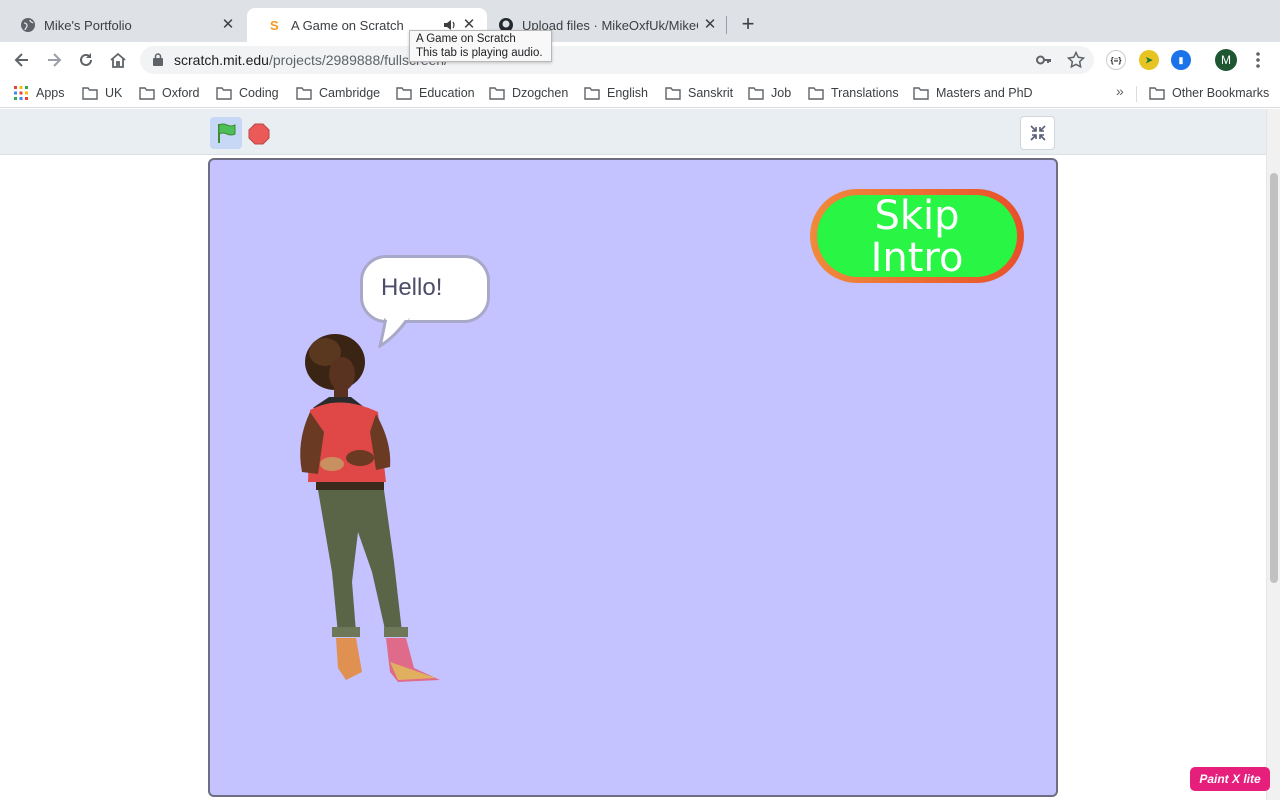  I want to click on collapse-icon, so click(1037, 133).